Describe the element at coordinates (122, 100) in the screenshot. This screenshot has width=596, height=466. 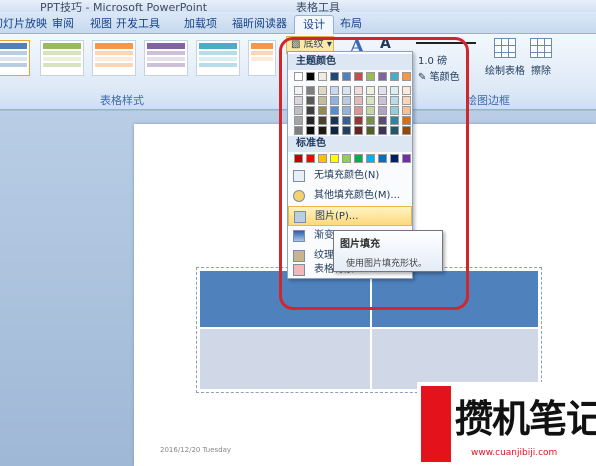
I see `table-styles-group-label: 表格样式` at that location.